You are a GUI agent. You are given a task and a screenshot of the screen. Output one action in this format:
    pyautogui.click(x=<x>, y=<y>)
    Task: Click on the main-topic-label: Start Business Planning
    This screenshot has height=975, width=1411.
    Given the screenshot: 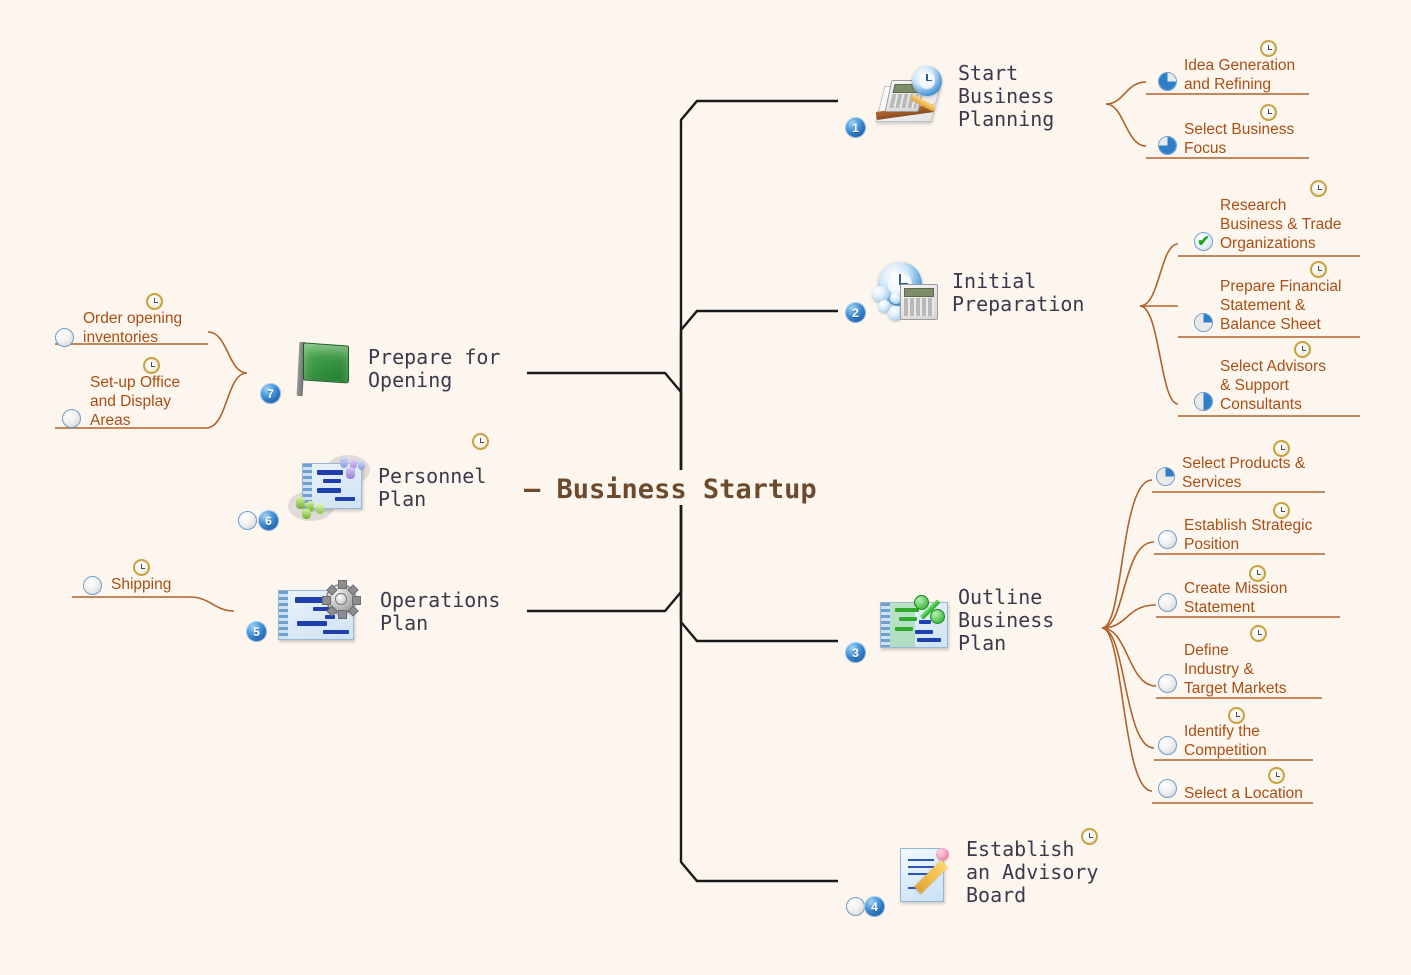 What is the action you would take?
    pyautogui.click(x=1006, y=96)
    